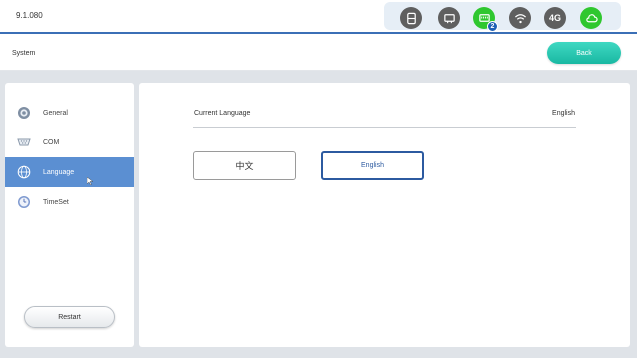 This screenshot has height=358, width=637. Describe the element at coordinates (563, 113) in the screenshot. I see `current-language-value: English` at that location.